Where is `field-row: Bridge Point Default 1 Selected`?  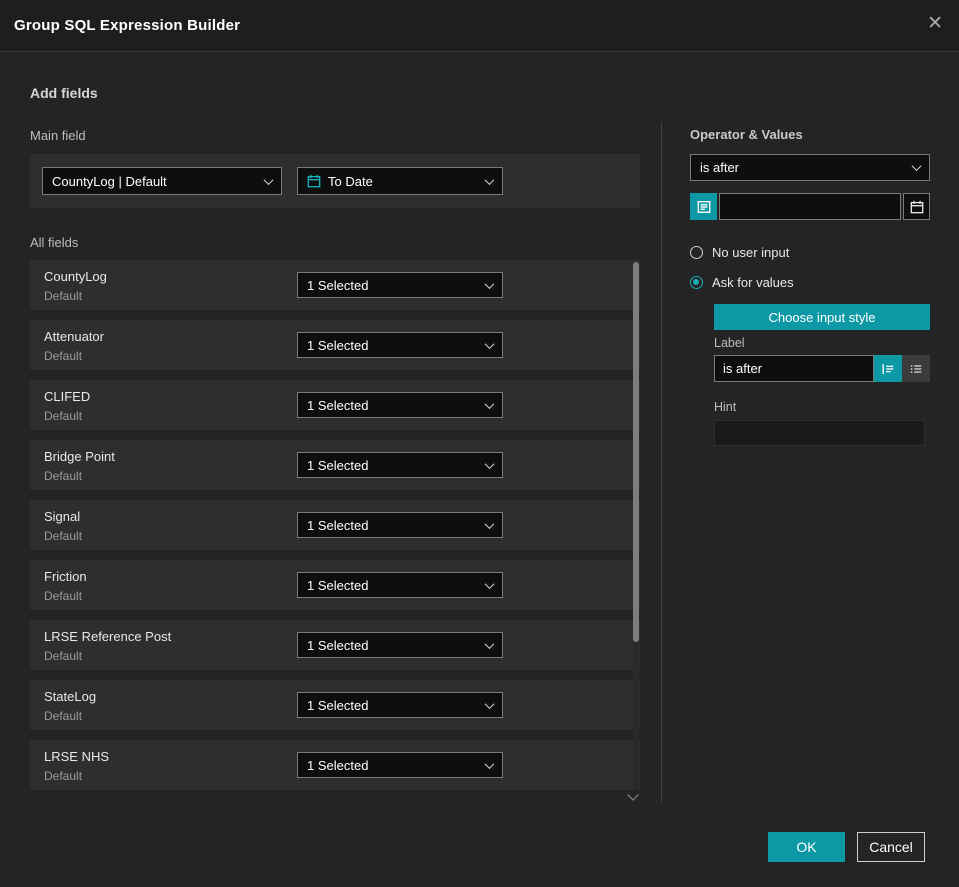
field-row: Bridge Point Default 1 Selected is located at coordinates (335, 465).